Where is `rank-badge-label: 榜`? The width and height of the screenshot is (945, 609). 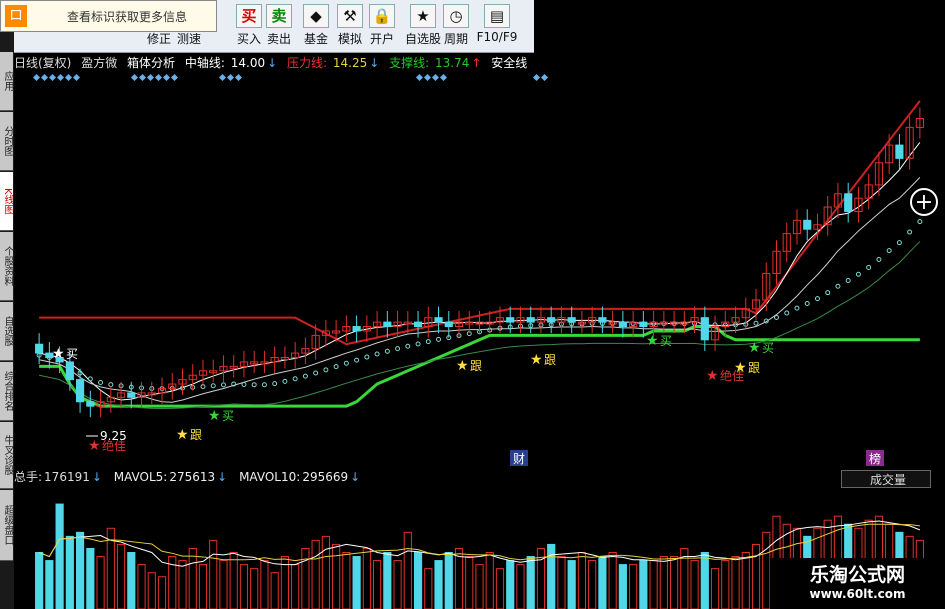
rank-badge-label: 榜 is located at coordinates (875, 458).